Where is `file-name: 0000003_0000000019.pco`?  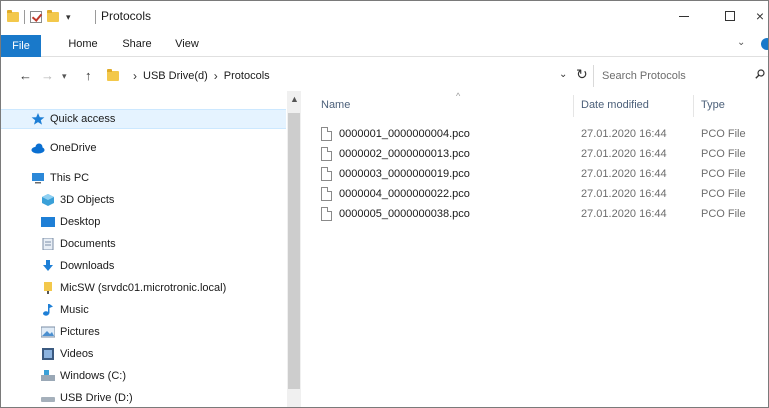
file-name: 0000003_0000000019.pco is located at coordinates (404, 174).